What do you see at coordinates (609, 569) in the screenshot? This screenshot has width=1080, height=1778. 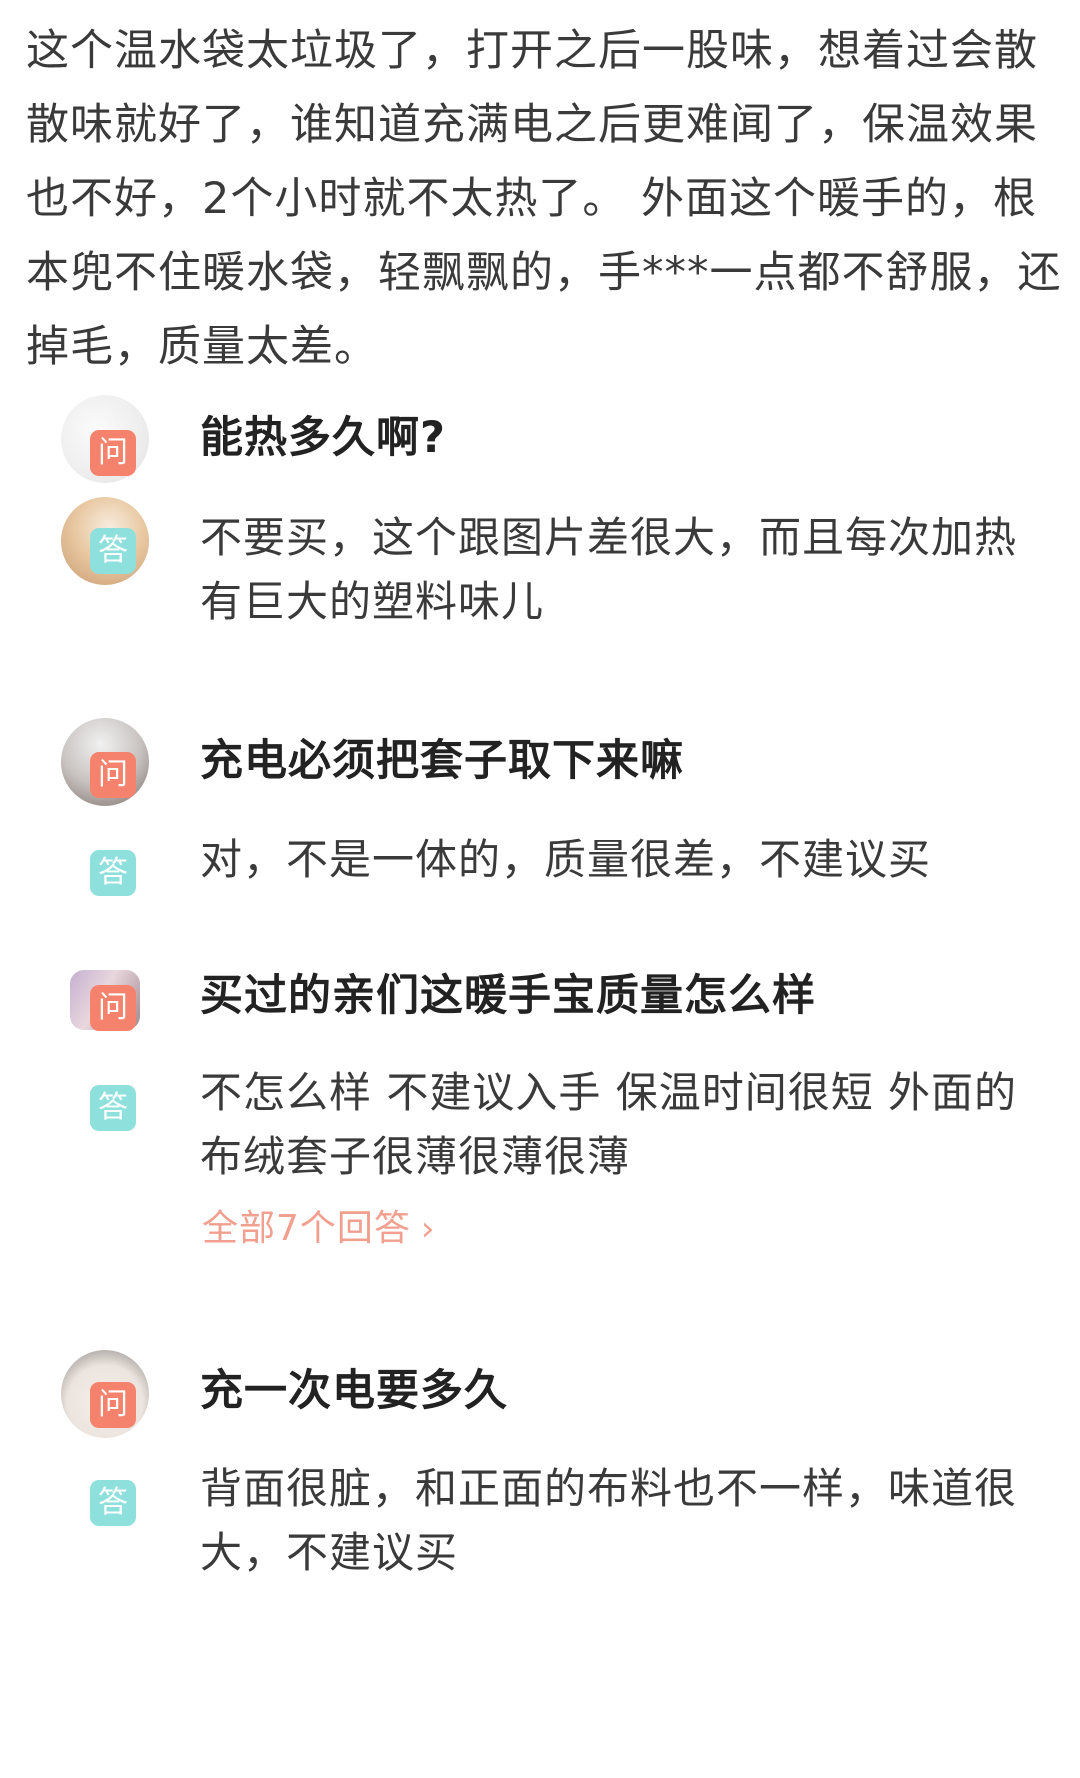 I see `answer-text: 不要买，这个跟图片差很大，而且每次加热有巨大的塑料味儿` at bounding box center [609, 569].